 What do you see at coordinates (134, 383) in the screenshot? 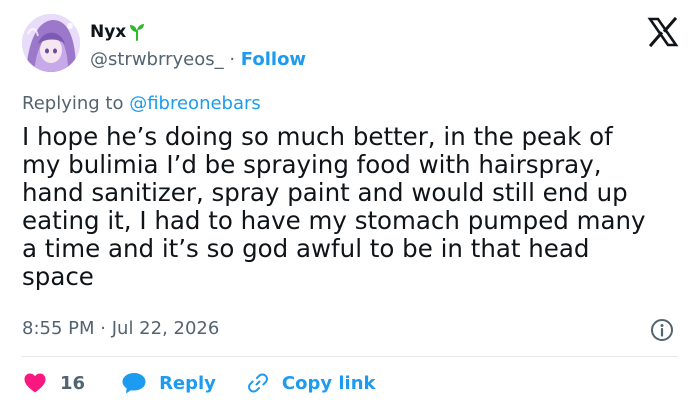
I see `reply-bubble-icon` at bounding box center [134, 383].